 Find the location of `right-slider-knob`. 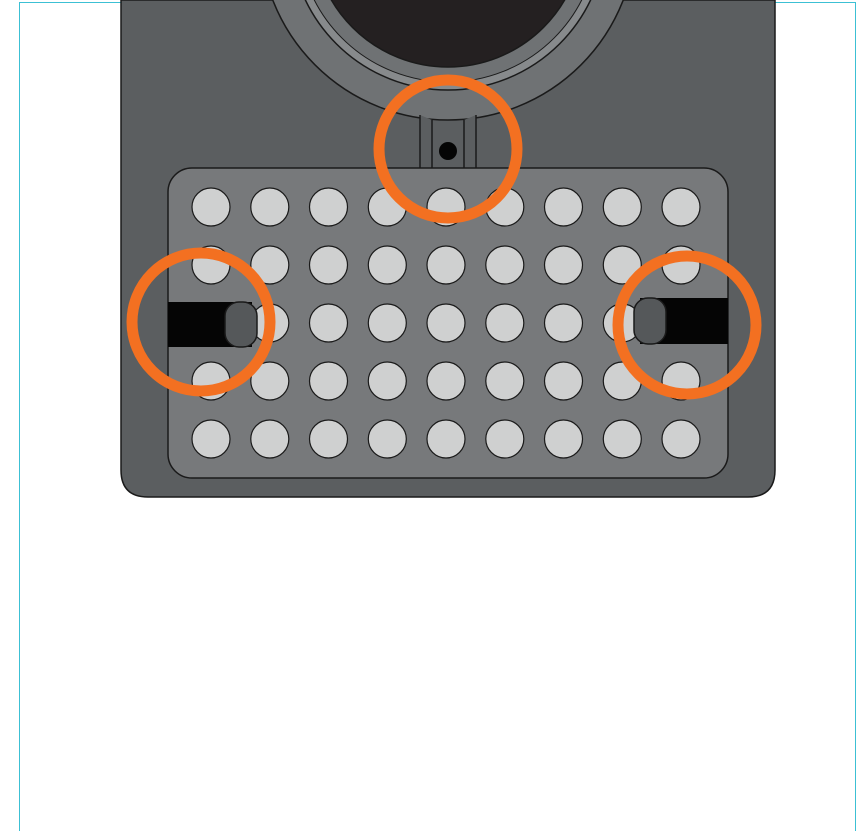

right-slider-knob is located at coordinates (650, 321).